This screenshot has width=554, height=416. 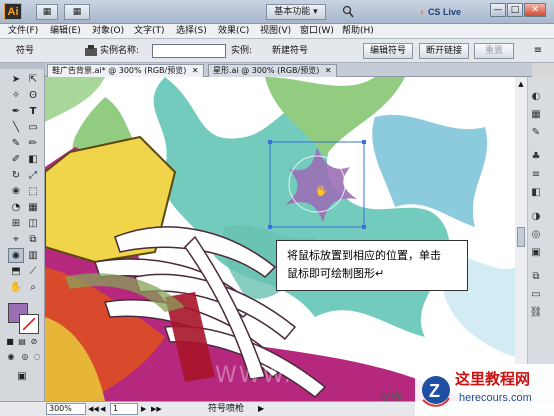 I want to click on paintbrush-tool-icon: ✎, so click(x=16, y=143).